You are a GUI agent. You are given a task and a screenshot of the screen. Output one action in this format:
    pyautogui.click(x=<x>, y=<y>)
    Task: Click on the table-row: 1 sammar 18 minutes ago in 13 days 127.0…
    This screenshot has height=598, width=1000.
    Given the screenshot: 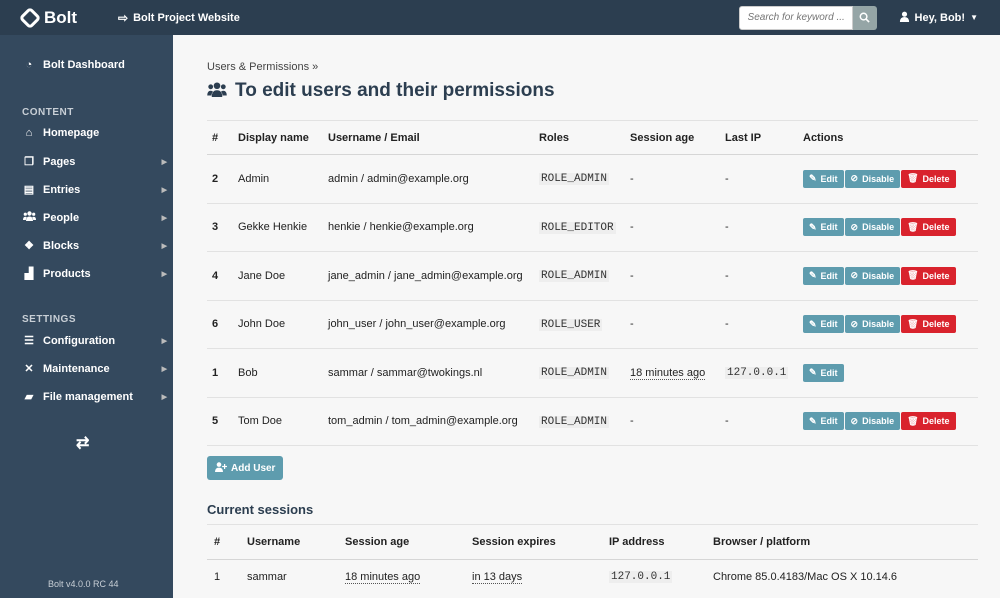 What is the action you would take?
    pyautogui.click(x=592, y=577)
    